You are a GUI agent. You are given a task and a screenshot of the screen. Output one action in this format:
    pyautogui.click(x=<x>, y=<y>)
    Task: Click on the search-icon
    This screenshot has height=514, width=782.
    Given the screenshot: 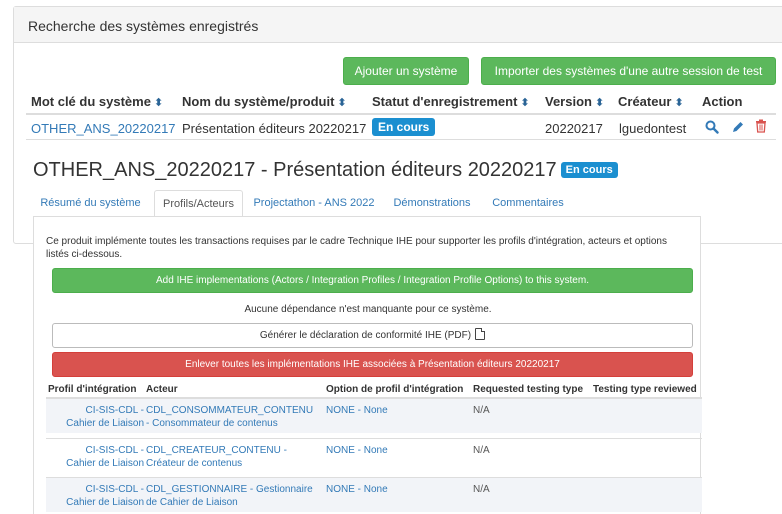 What is the action you would take?
    pyautogui.click(x=712, y=127)
    